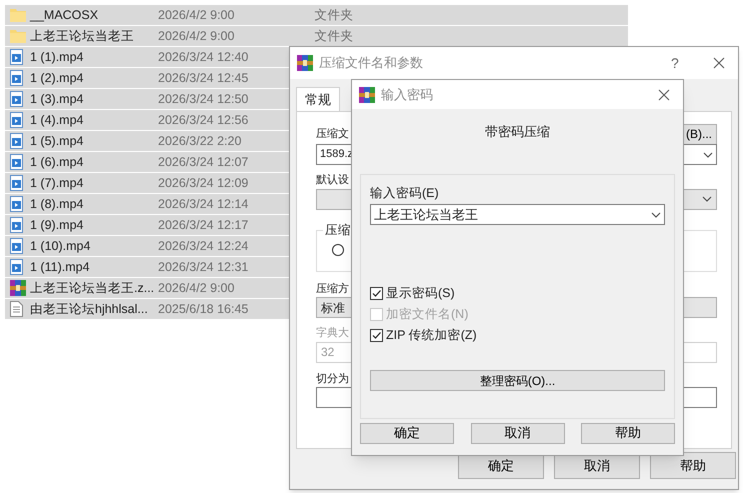  What do you see at coordinates (200, 141) in the screenshot?
I see `file-date: 2026/3/22 2:20` at bounding box center [200, 141].